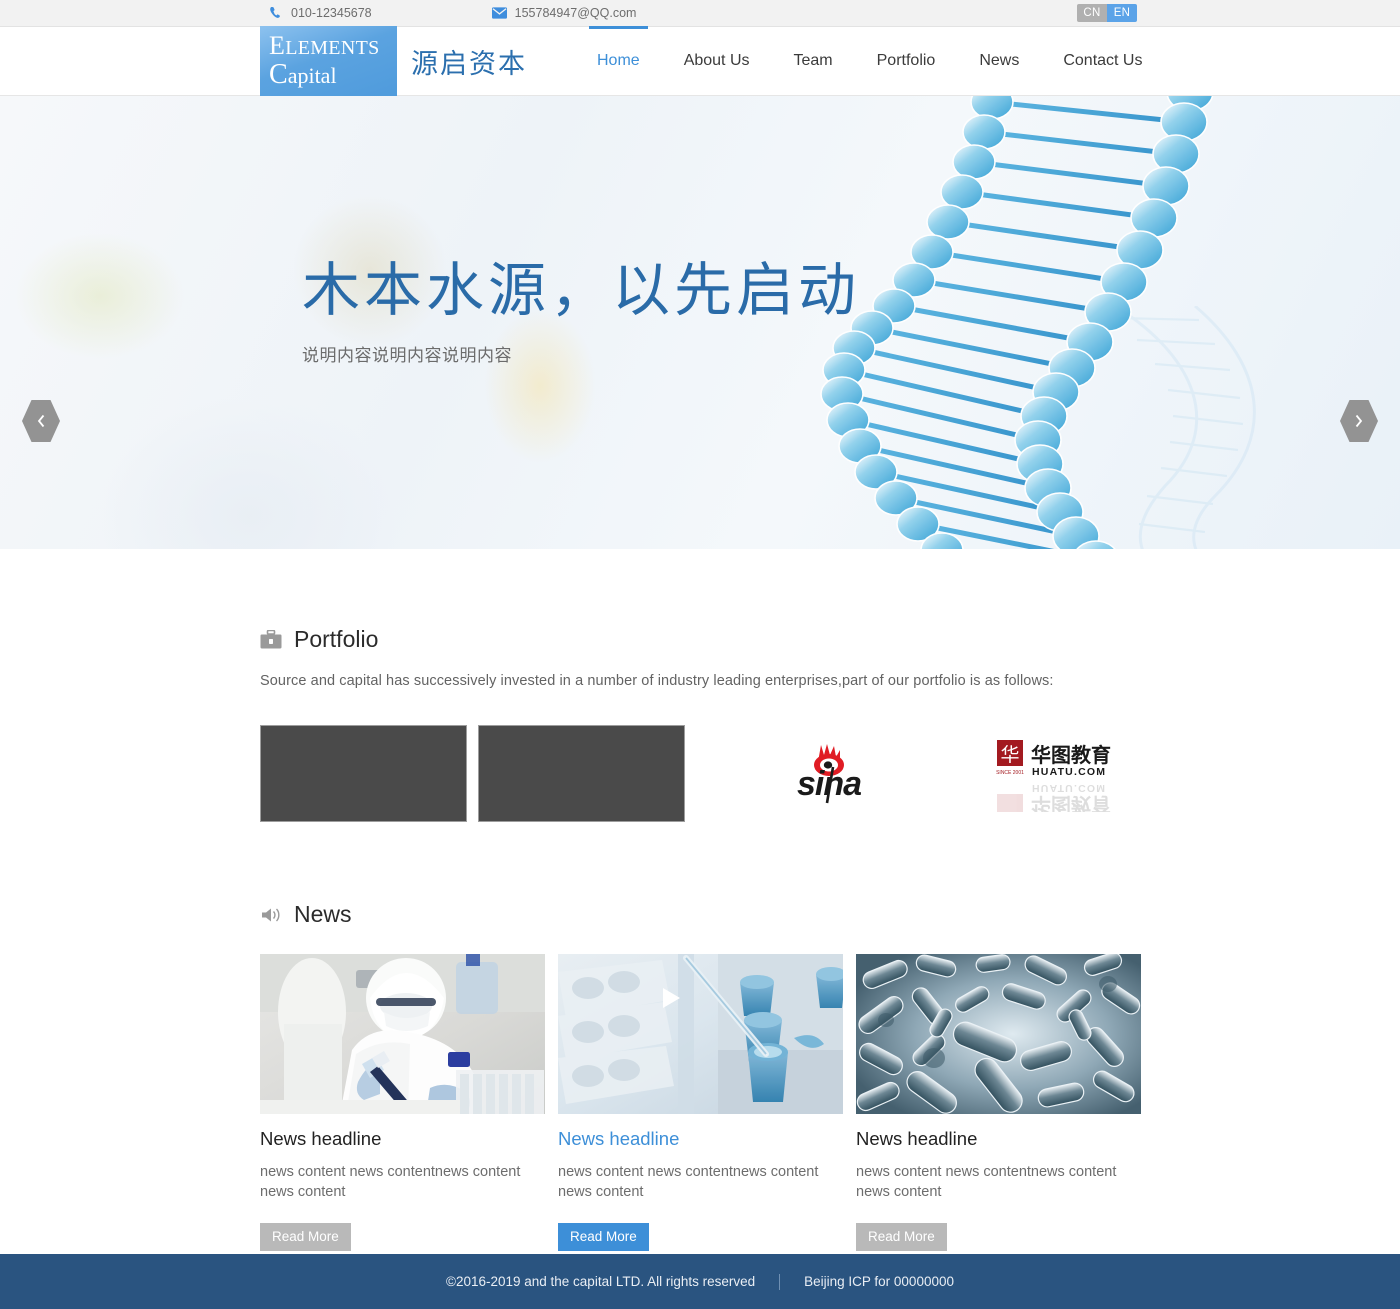  Describe the element at coordinates (829, 774) in the screenshot. I see `sina-logo-icon: sina` at that location.